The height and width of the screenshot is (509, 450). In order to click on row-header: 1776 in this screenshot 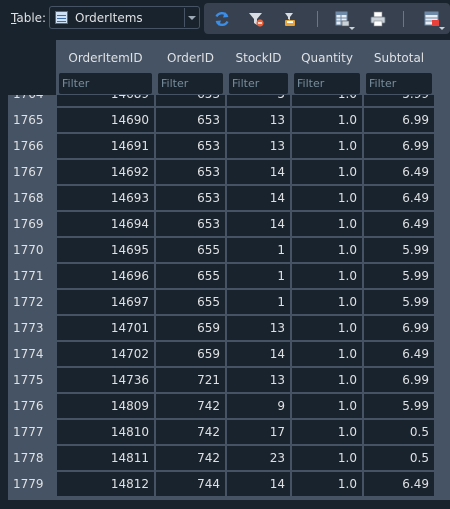, I will do `click(32, 406)`.